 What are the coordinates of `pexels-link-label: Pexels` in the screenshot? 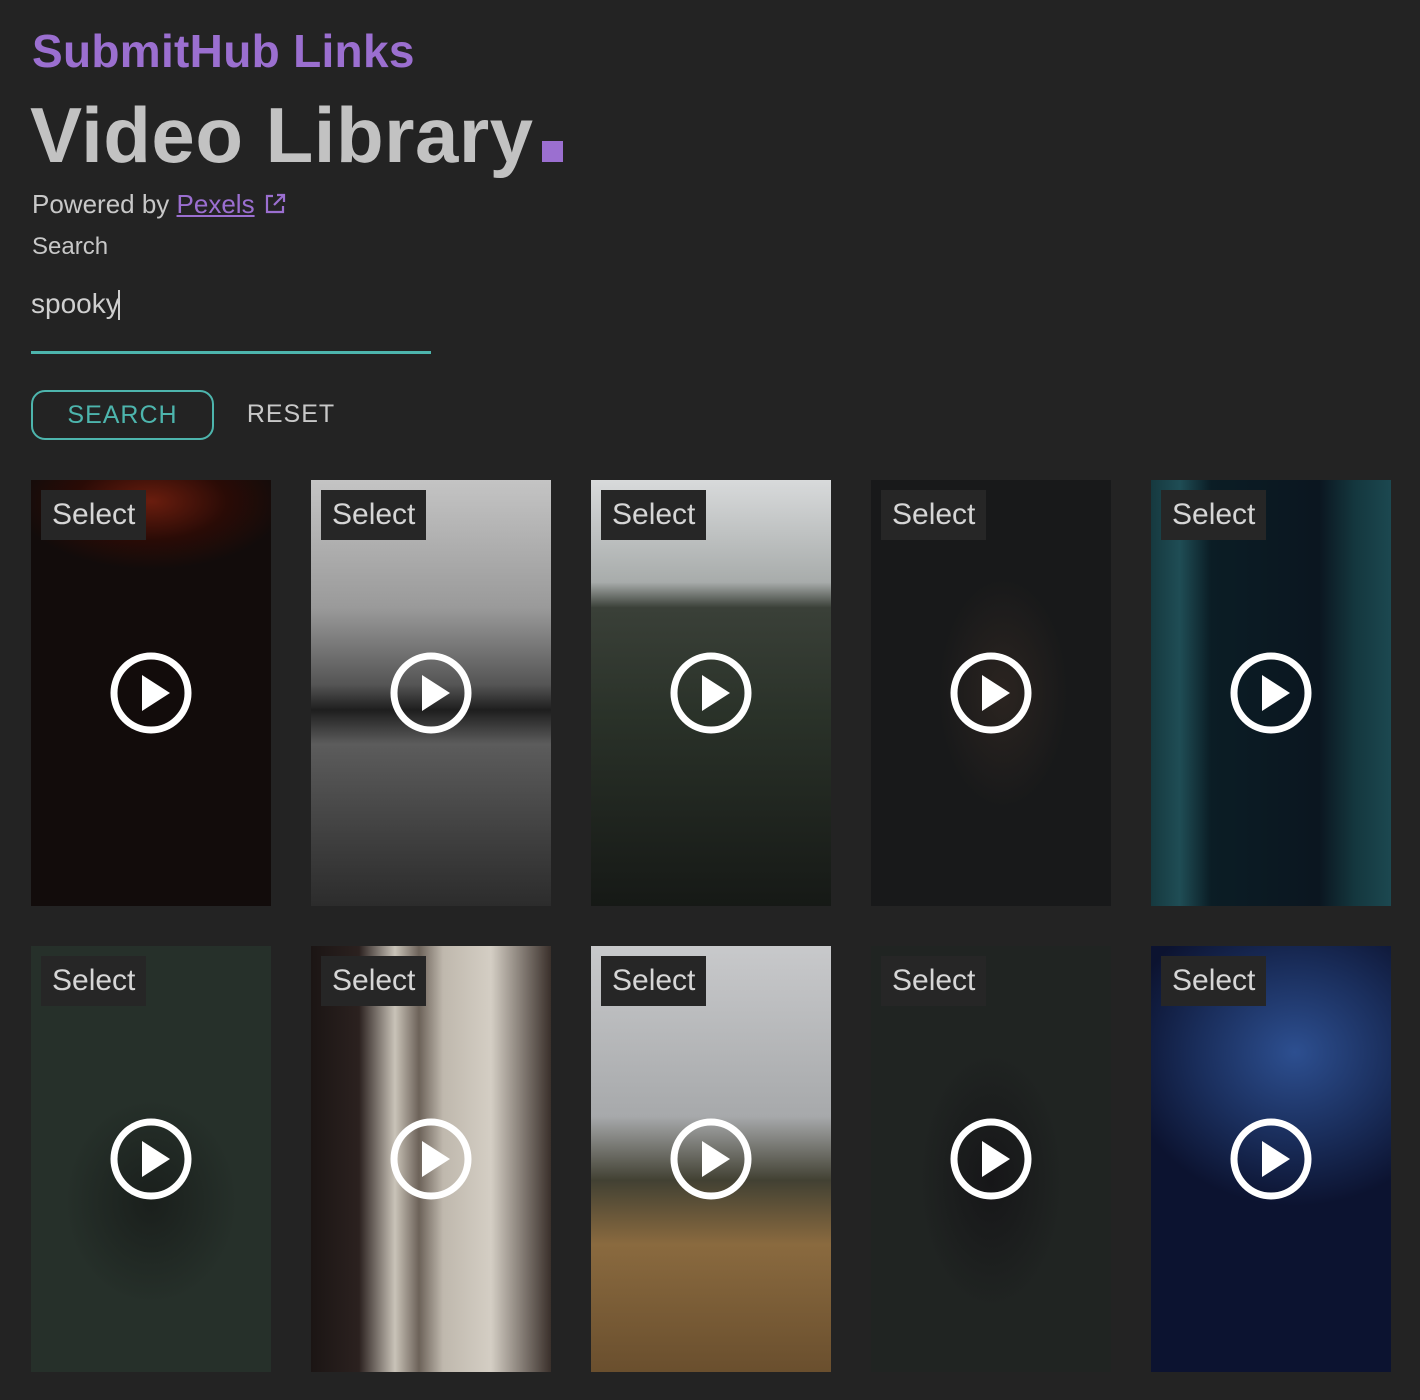 It's located at (215, 204).